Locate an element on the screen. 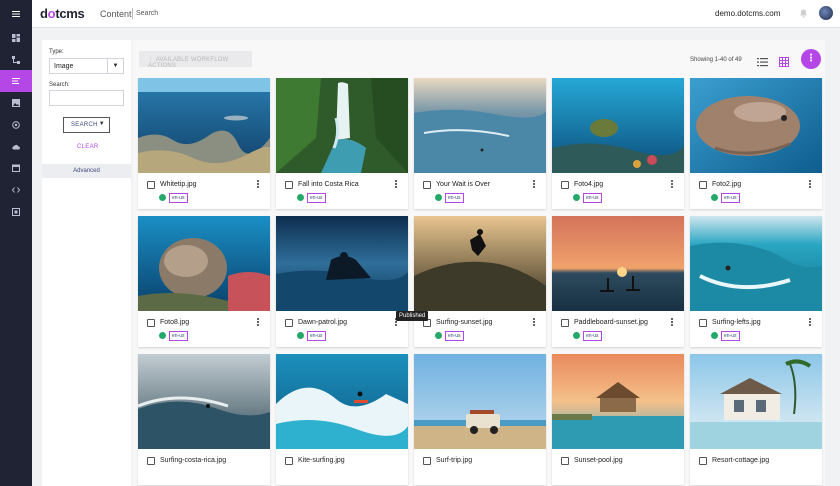  dev-tools-icon is located at coordinates (16, 190).